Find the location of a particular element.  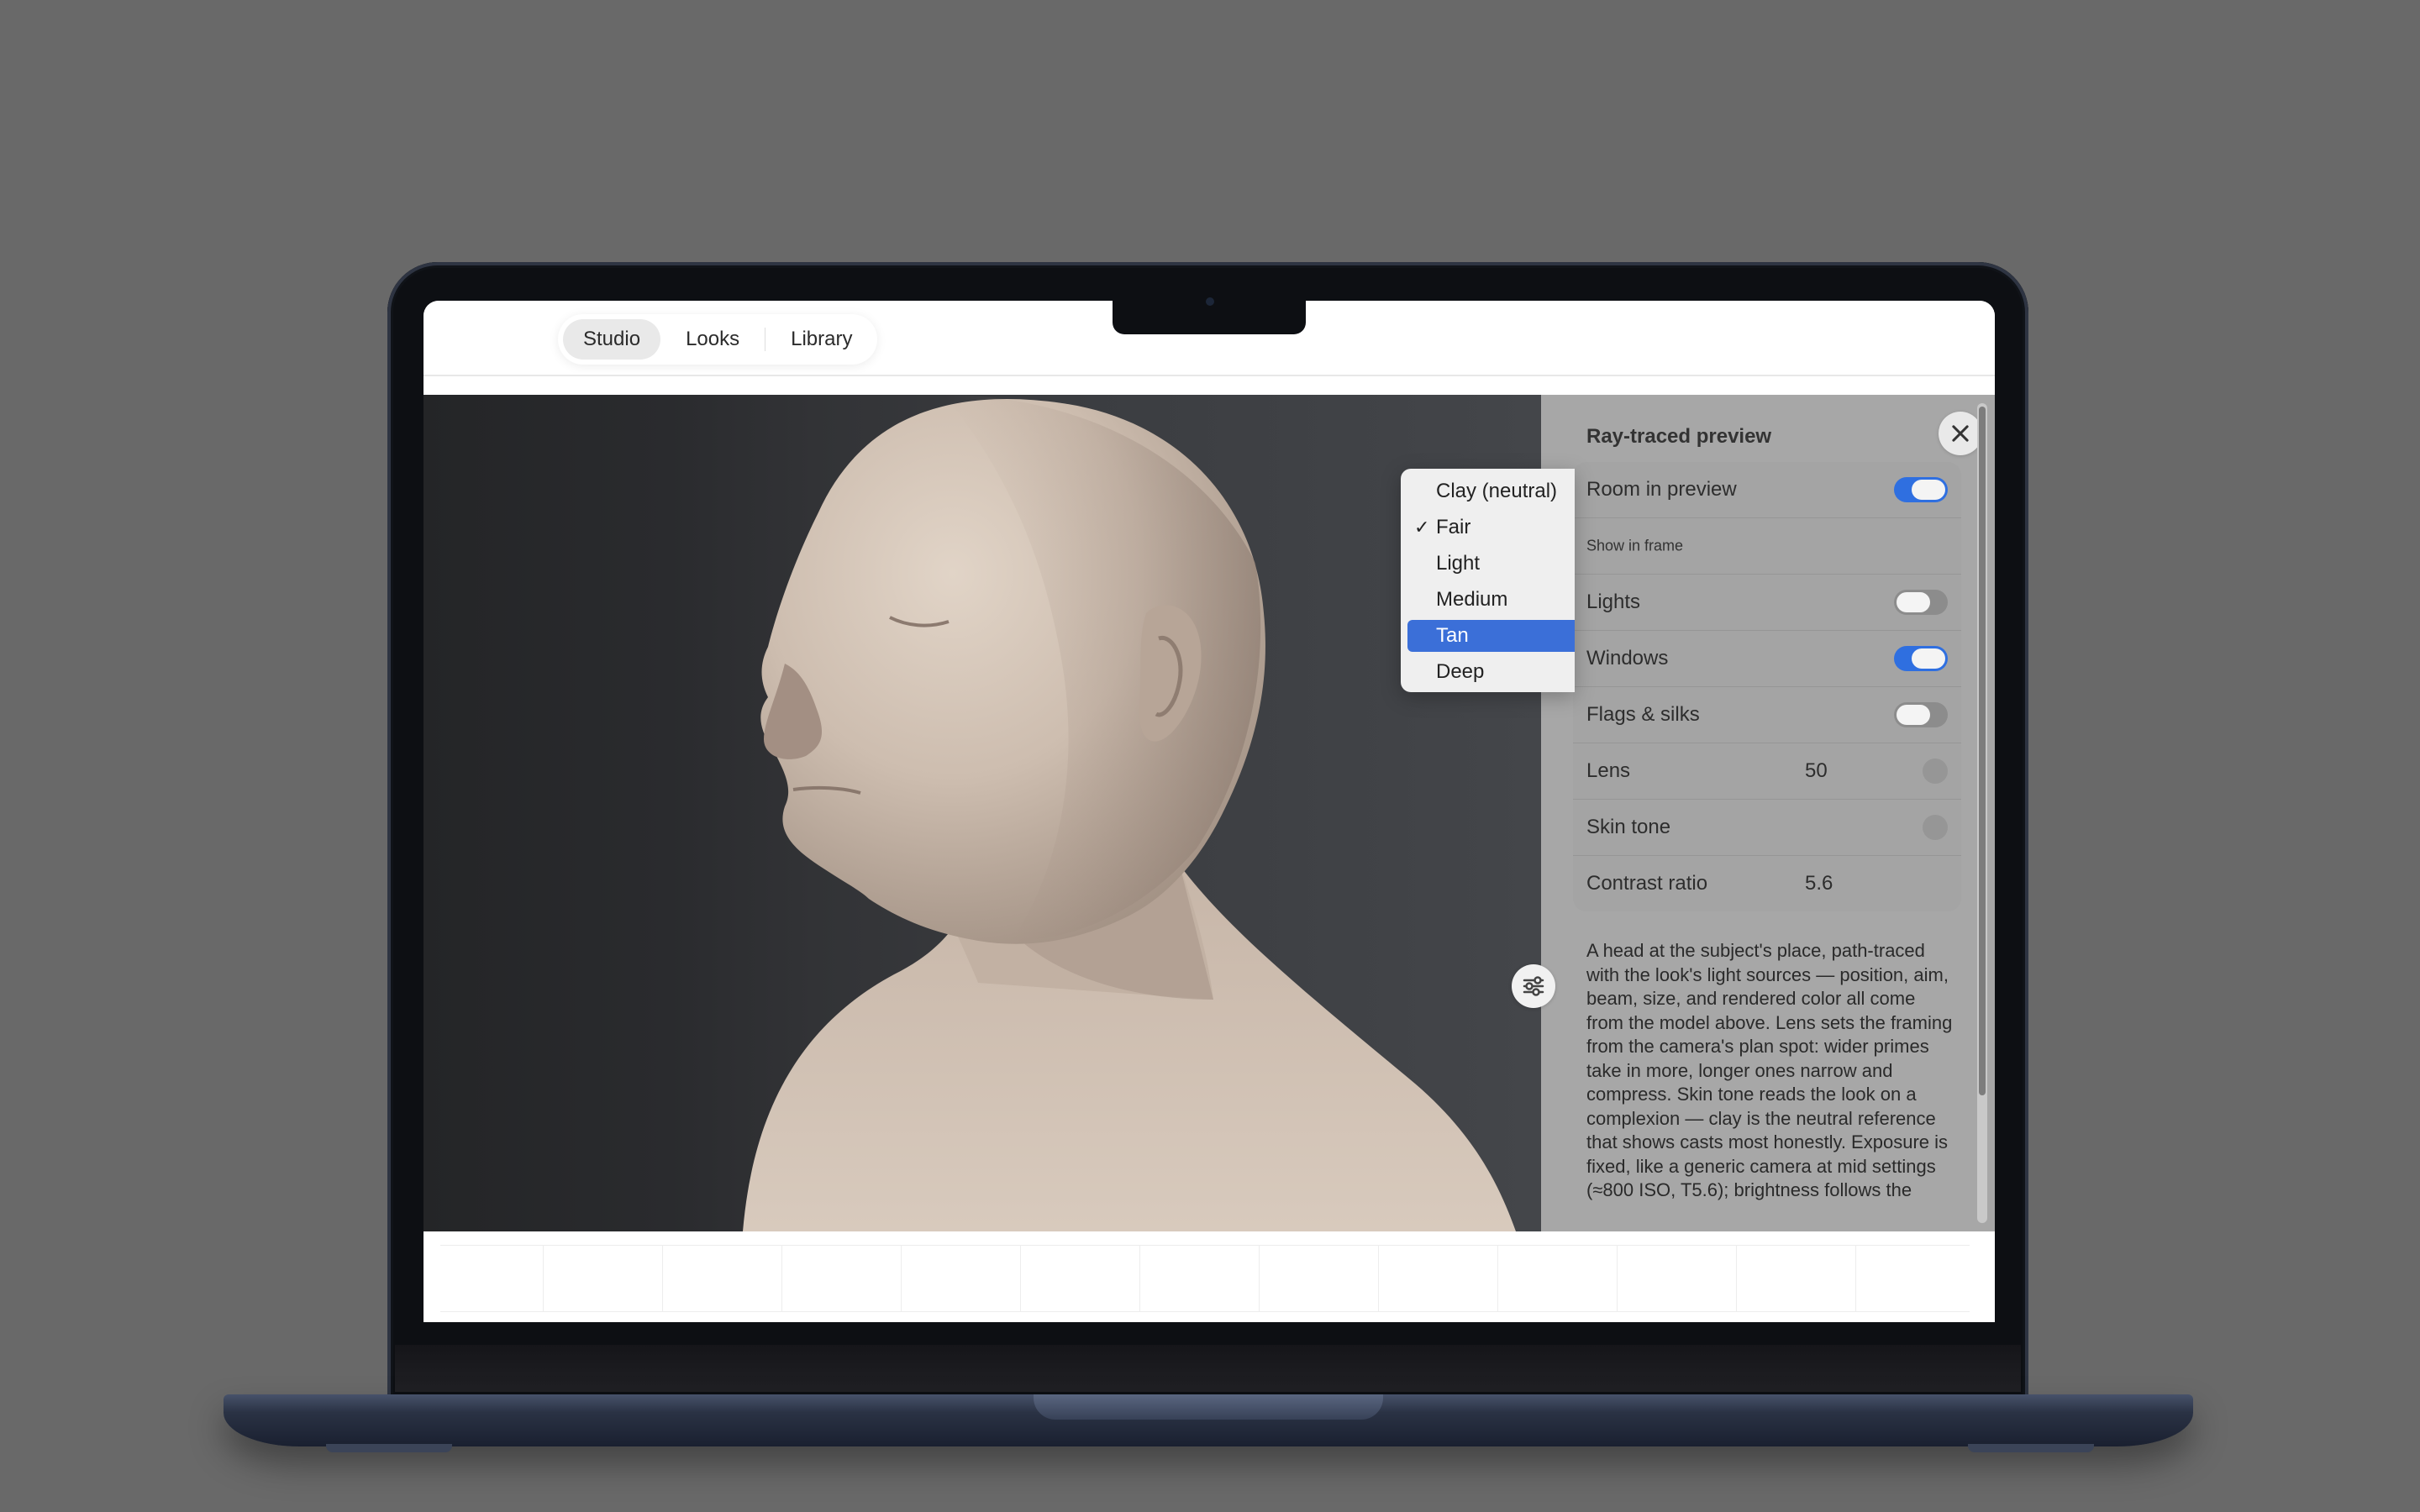

panel-title: Ray-traced preview is located at coordinates (1679, 436).